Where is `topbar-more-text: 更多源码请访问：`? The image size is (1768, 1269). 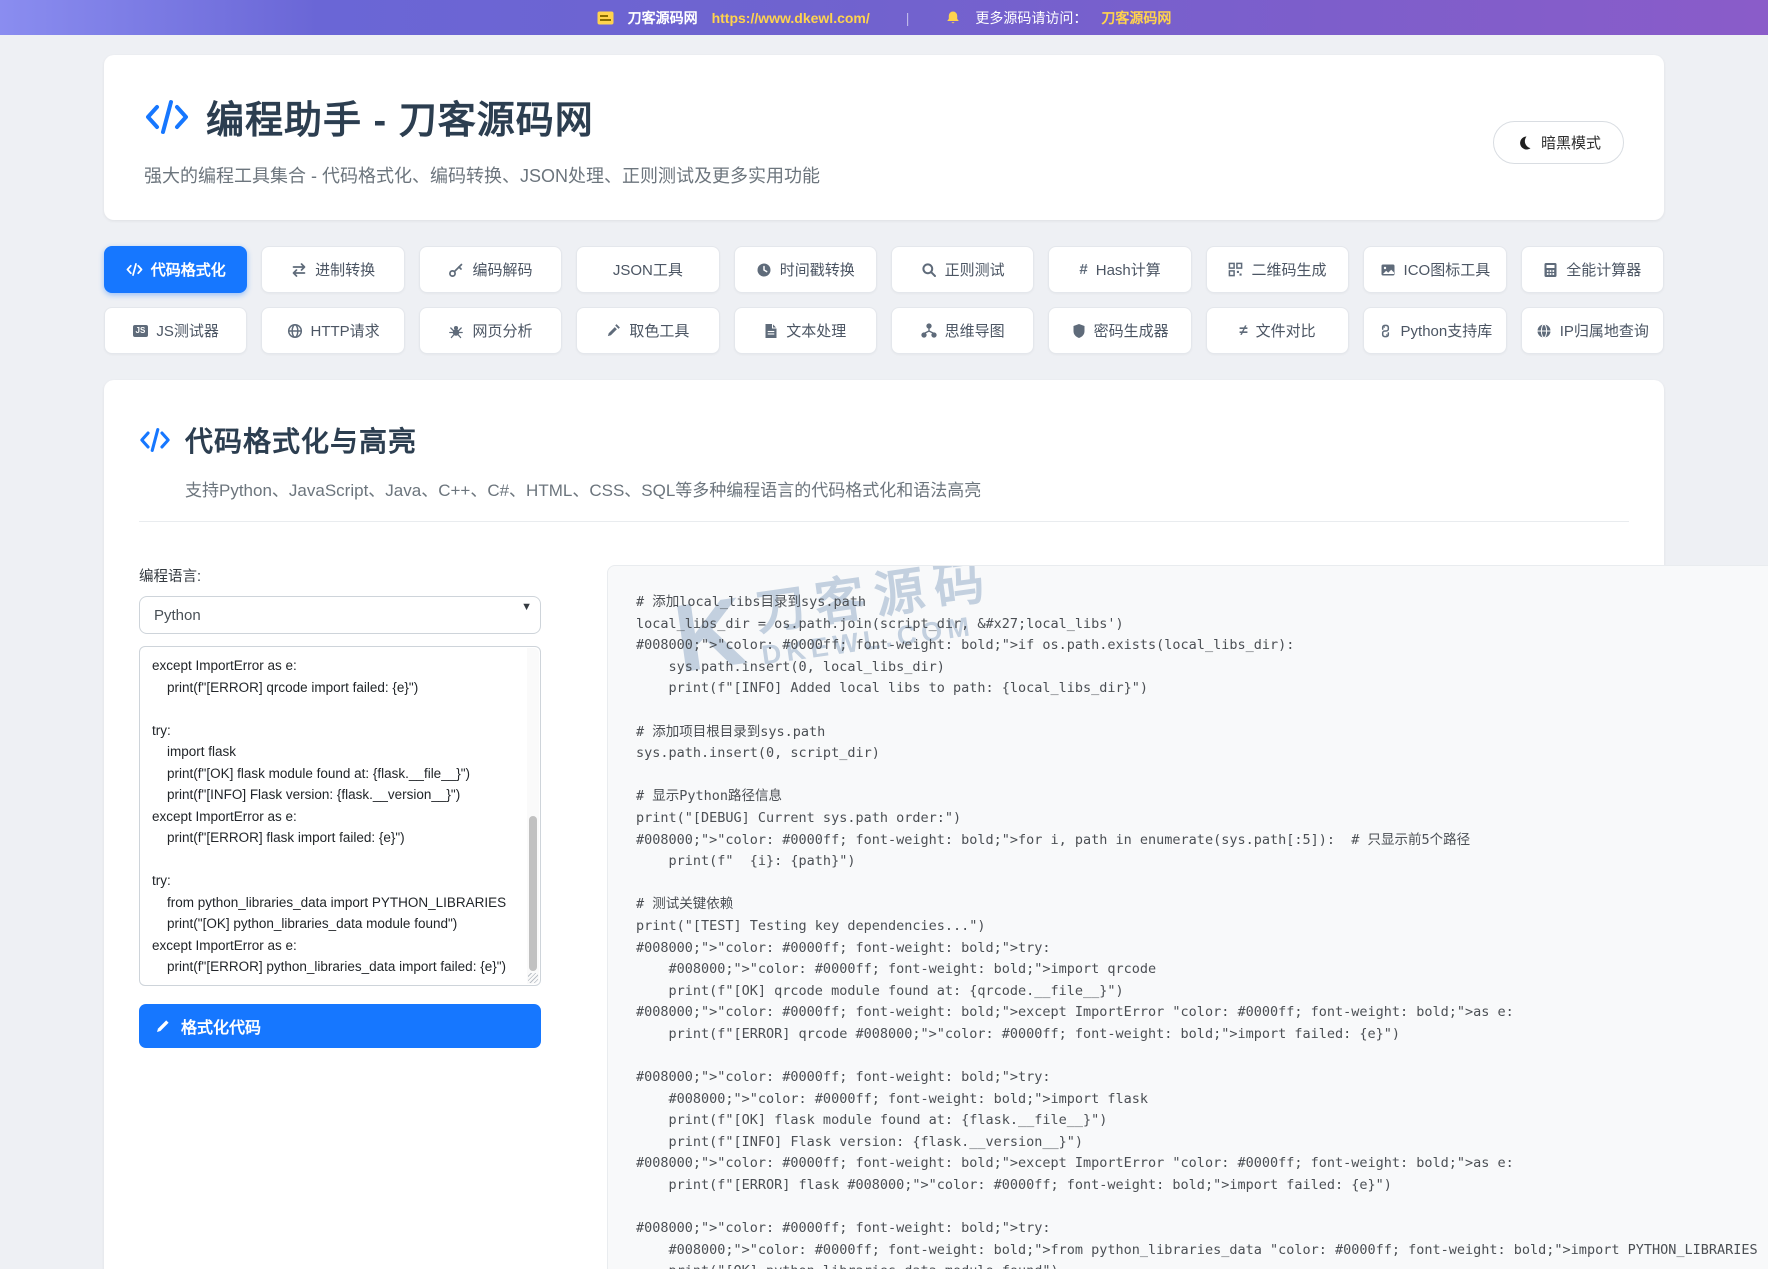
topbar-more-text: 更多源码请访问： is located at coordinates (1031, 17).